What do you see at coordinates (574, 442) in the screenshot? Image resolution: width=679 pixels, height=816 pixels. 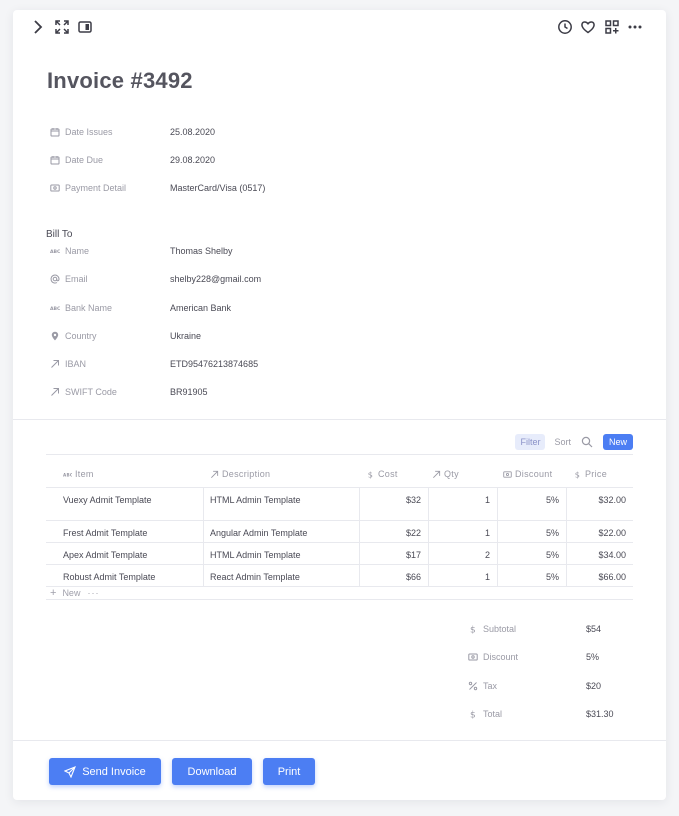 I see `table-controls: Filter Sort New` at bounding box center [574, 442].